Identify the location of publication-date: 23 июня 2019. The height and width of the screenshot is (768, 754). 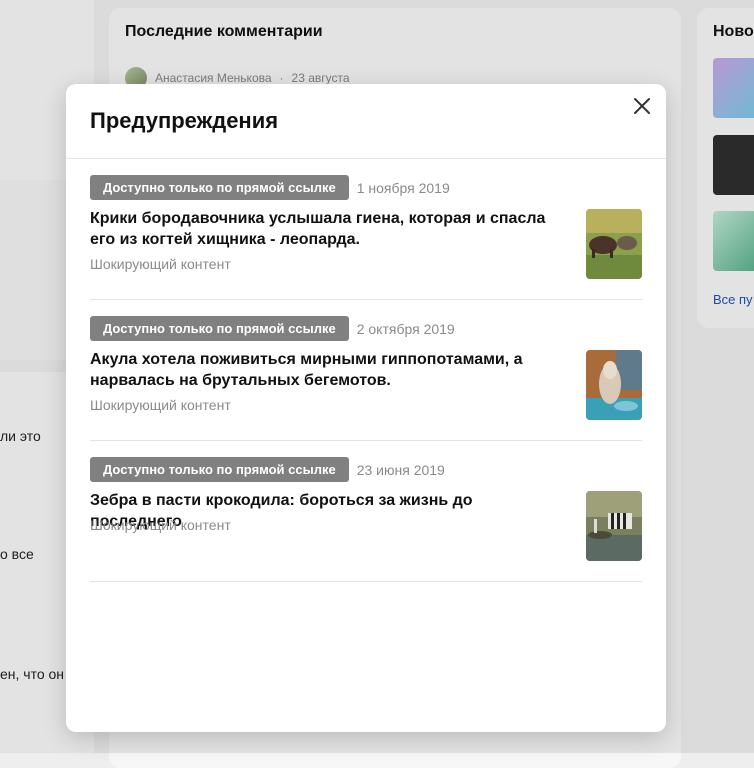
(400, 469).